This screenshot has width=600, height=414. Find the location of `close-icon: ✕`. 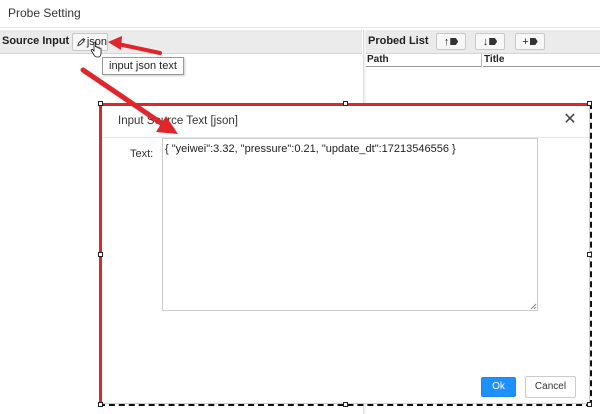

close-icon: ✕ is located at coordinates (570, 120).